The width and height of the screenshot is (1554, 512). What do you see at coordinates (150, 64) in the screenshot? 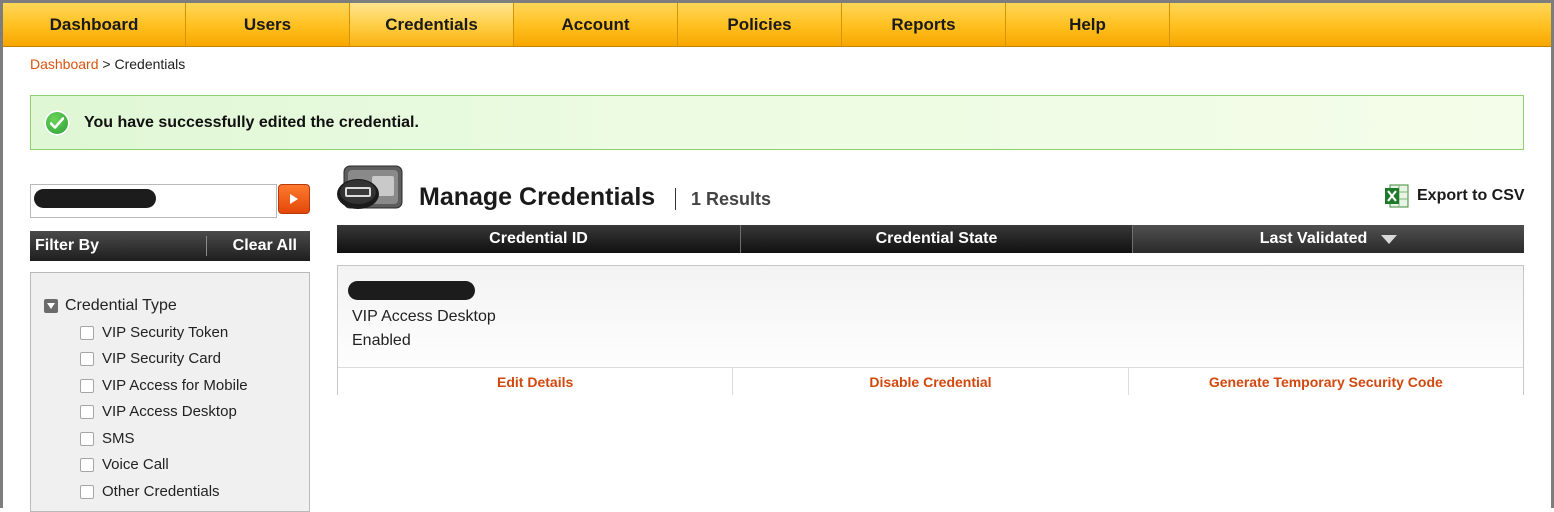
I see `breadcrumb-current: Credentials` at bounding box center [150, 64].